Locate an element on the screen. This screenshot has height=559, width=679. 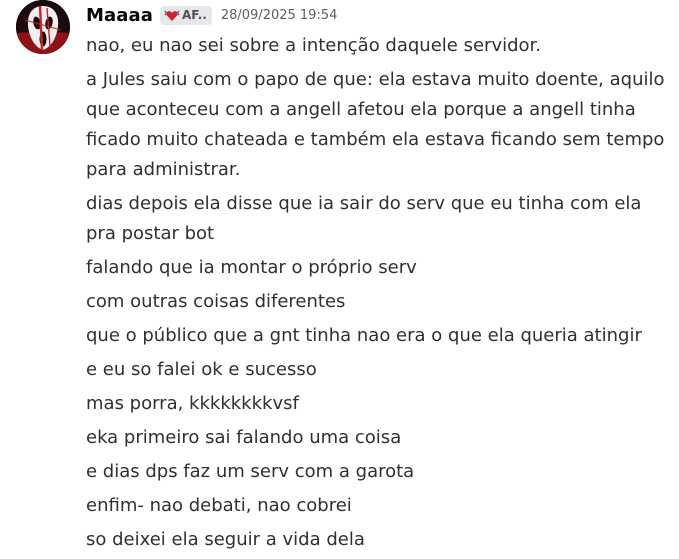
message-text: e dias dps faz um serv com a garota is located at coordinates (250, 471).